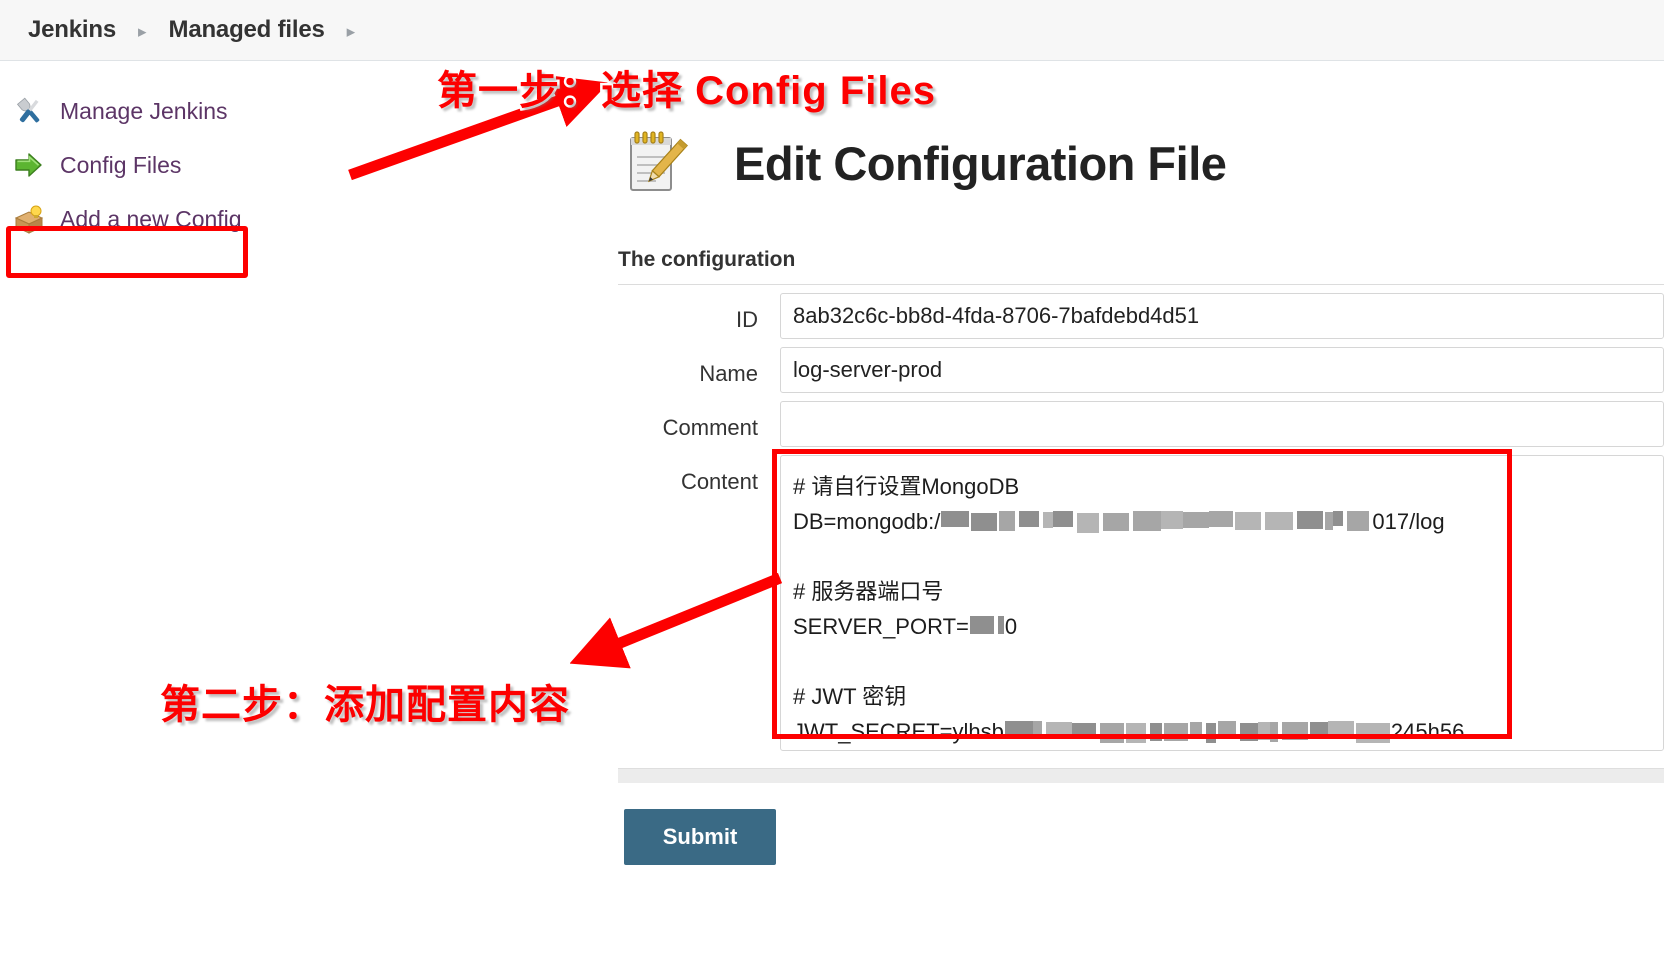 The height and width of the screenshot is (972, 1664). What do you see at coordinates (1141, 775) in the screenshot?
I see `form-footer-strip` at bounding box center [1141, 775].